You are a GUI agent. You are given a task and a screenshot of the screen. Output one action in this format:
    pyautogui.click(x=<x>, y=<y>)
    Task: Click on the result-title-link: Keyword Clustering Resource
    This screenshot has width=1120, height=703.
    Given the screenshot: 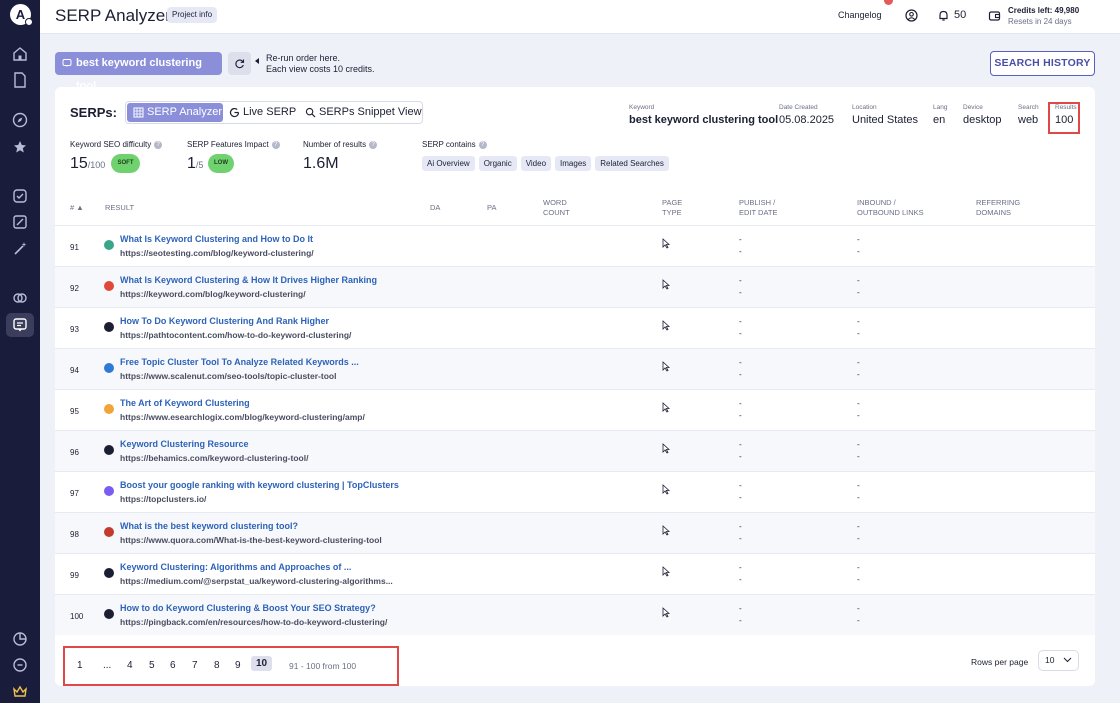 What is the action you would take?
    pyautogui.click(x=184, y=444)
    